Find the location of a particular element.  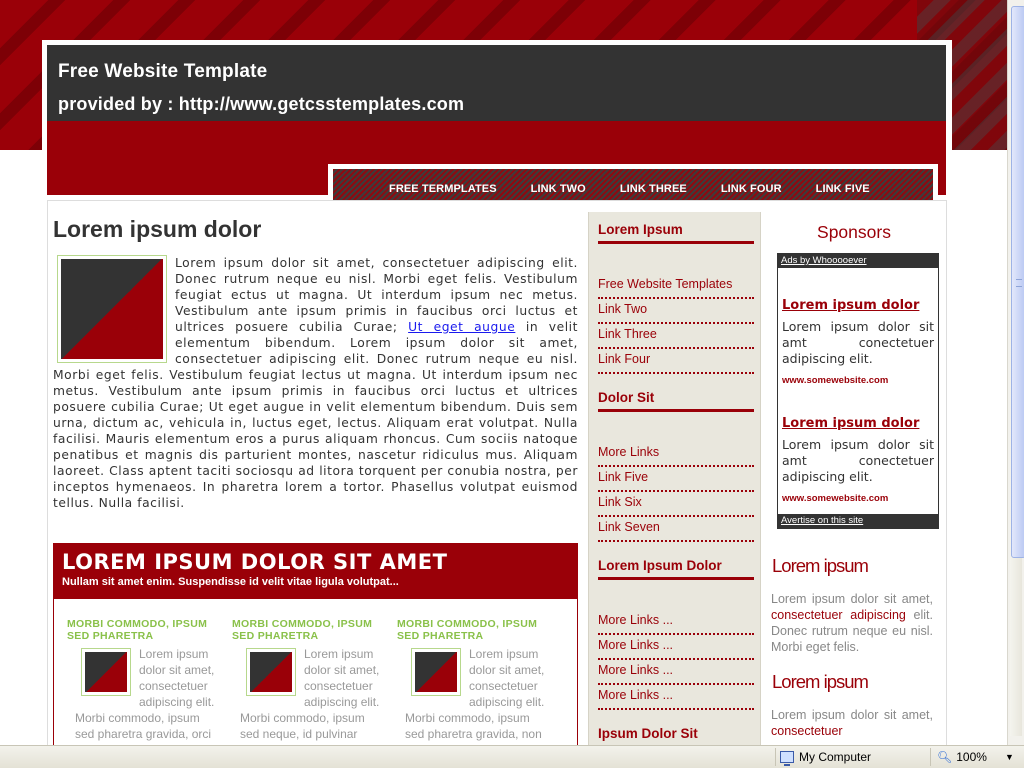

status-bar: My Computer 🔍︎ 100% ▼ is located at coordinates (512, 756).